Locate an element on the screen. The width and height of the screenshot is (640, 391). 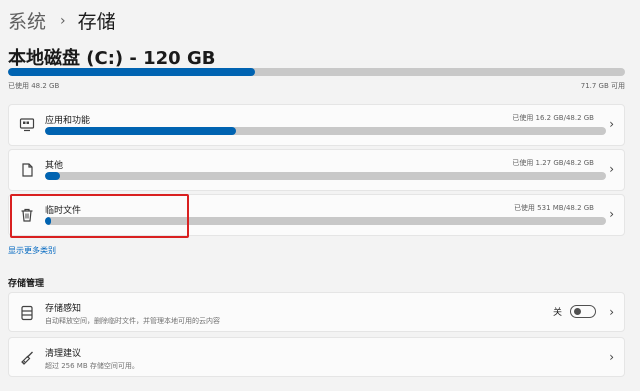
category-label: 应用和功能 is located at coordinates (68, 121).